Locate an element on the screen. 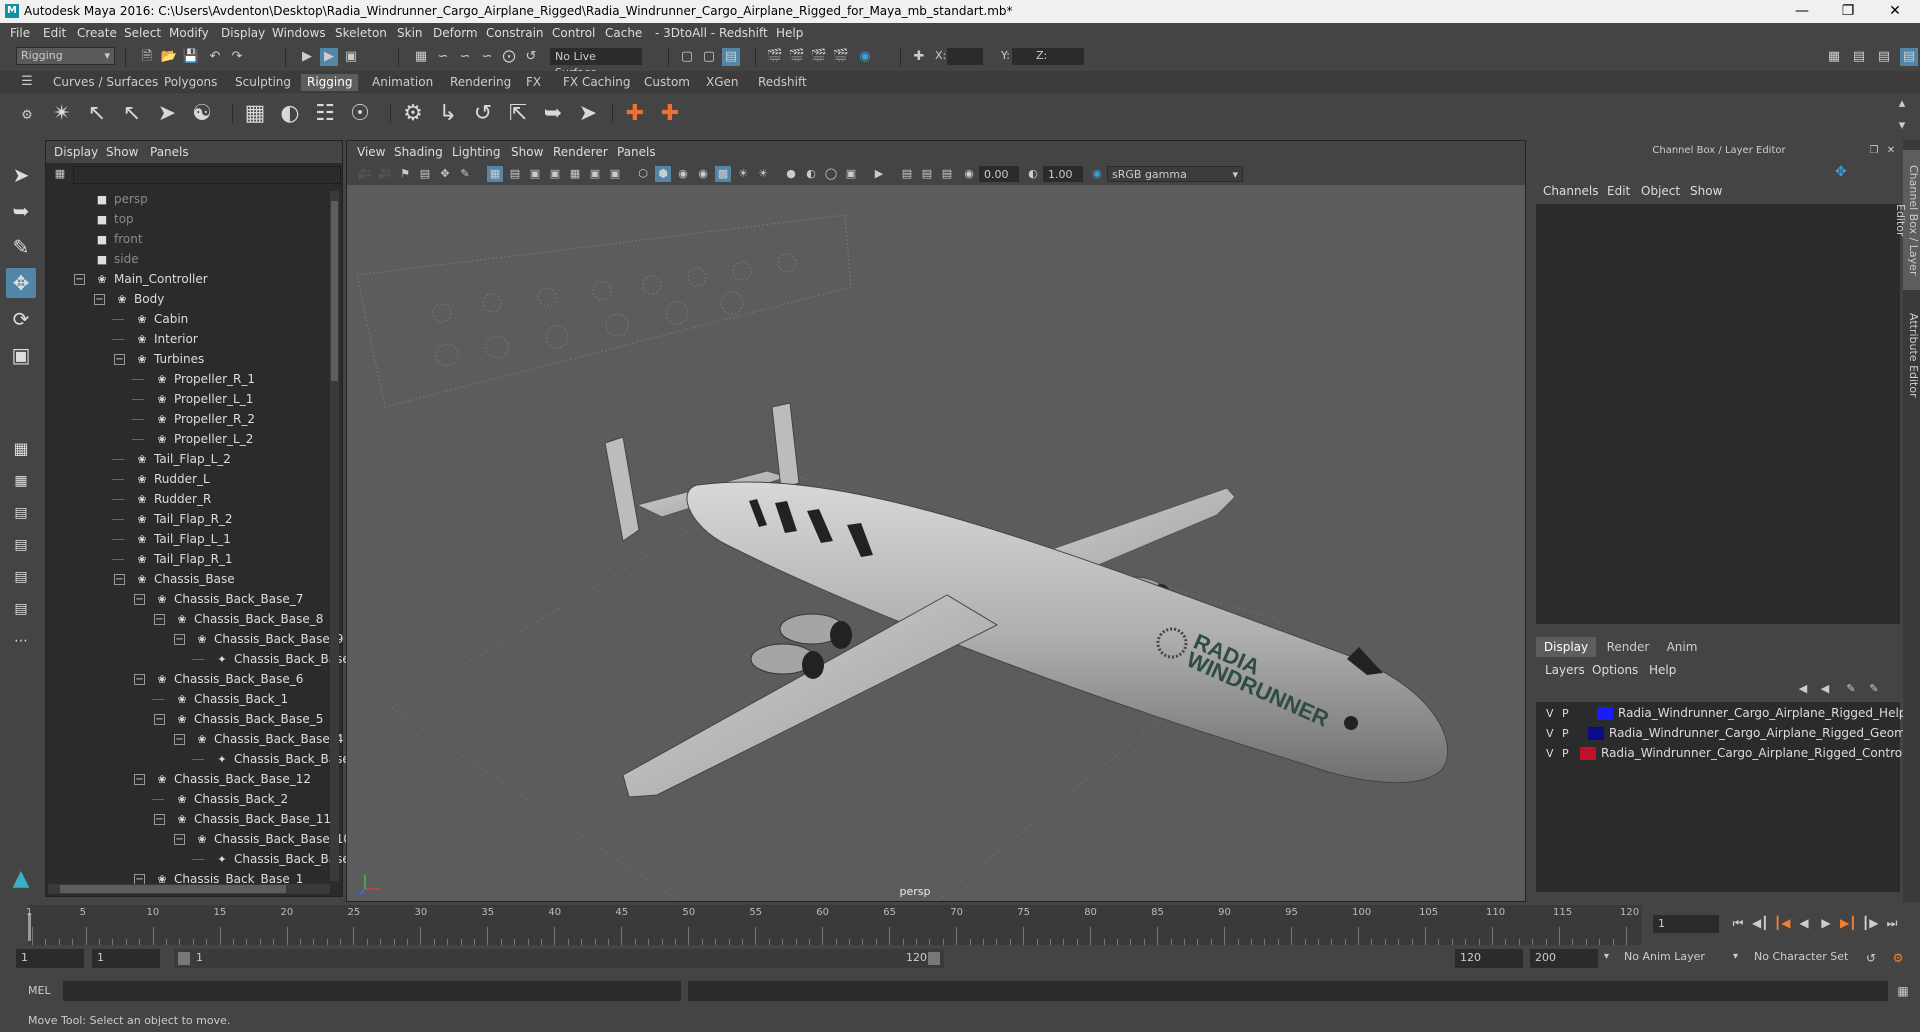 The height and width of the screenshot is (1032, 1920). snap-point-icon: ∽ is located at coordinates (465, 57).